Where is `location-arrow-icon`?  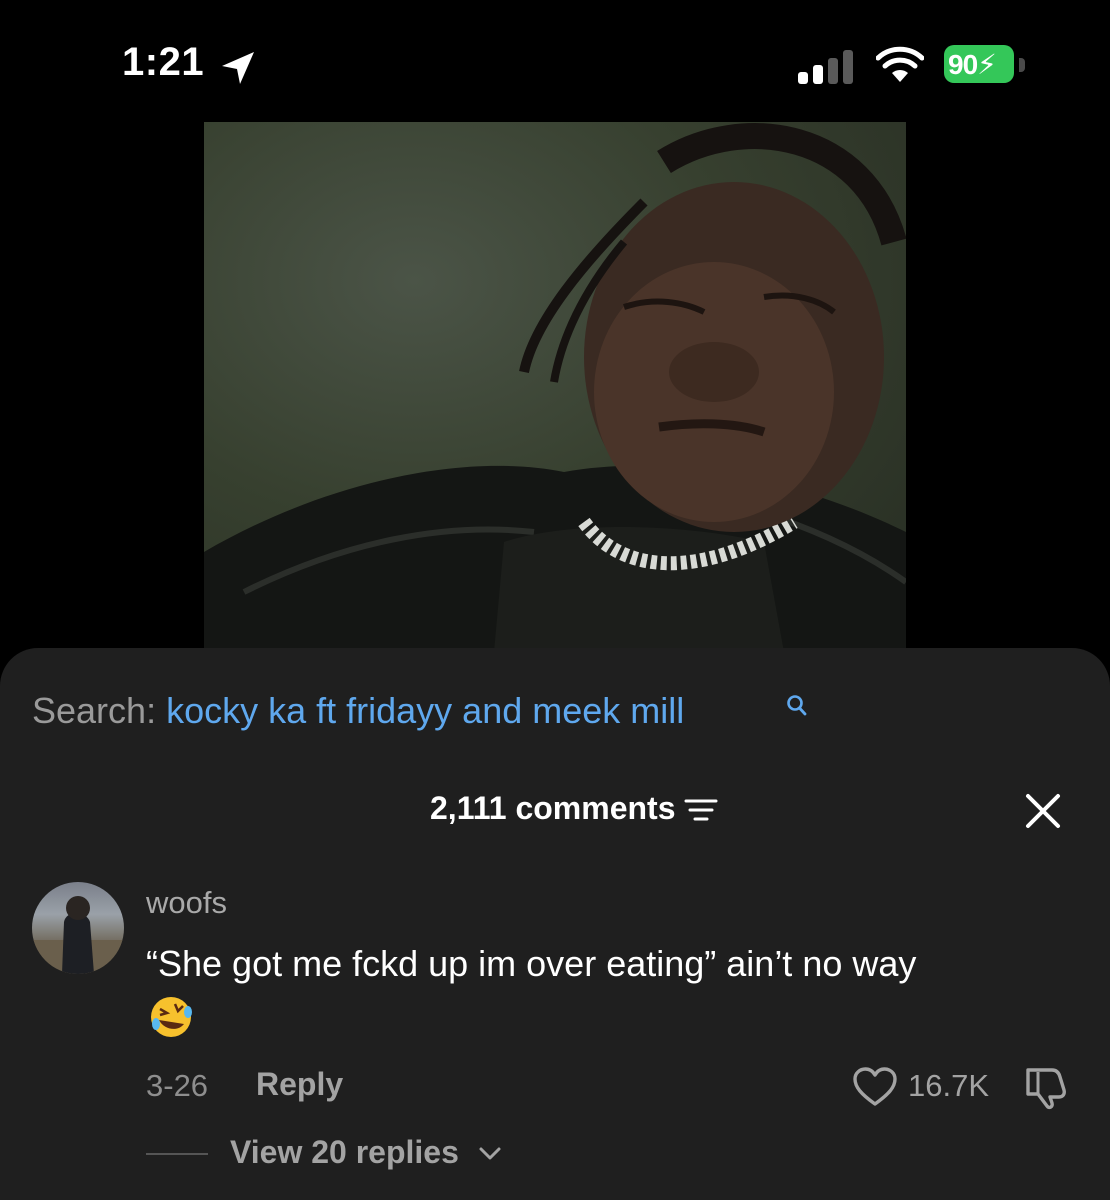
location-arrow-icon is located at coordinates (238, 68).